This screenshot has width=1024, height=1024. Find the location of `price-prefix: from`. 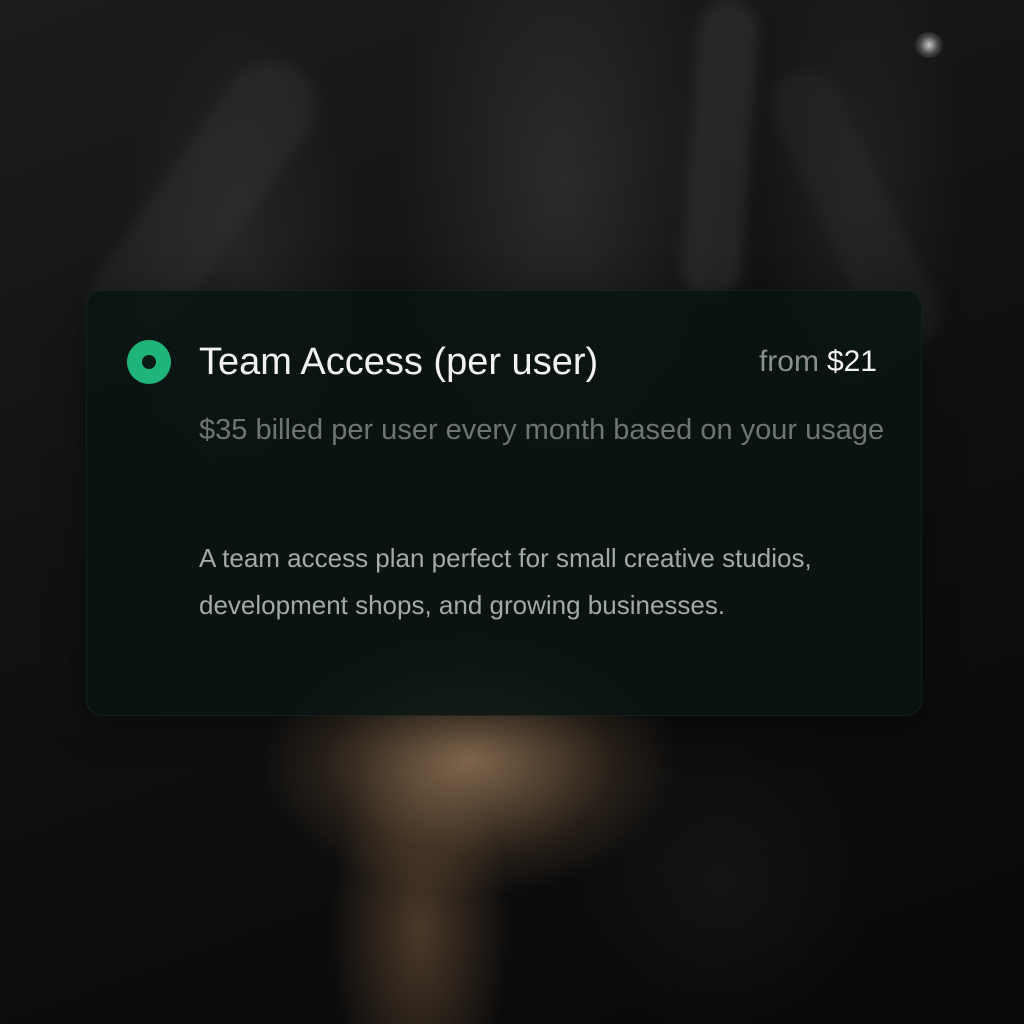

price-prefix: from is located at coordinates (788, 361).